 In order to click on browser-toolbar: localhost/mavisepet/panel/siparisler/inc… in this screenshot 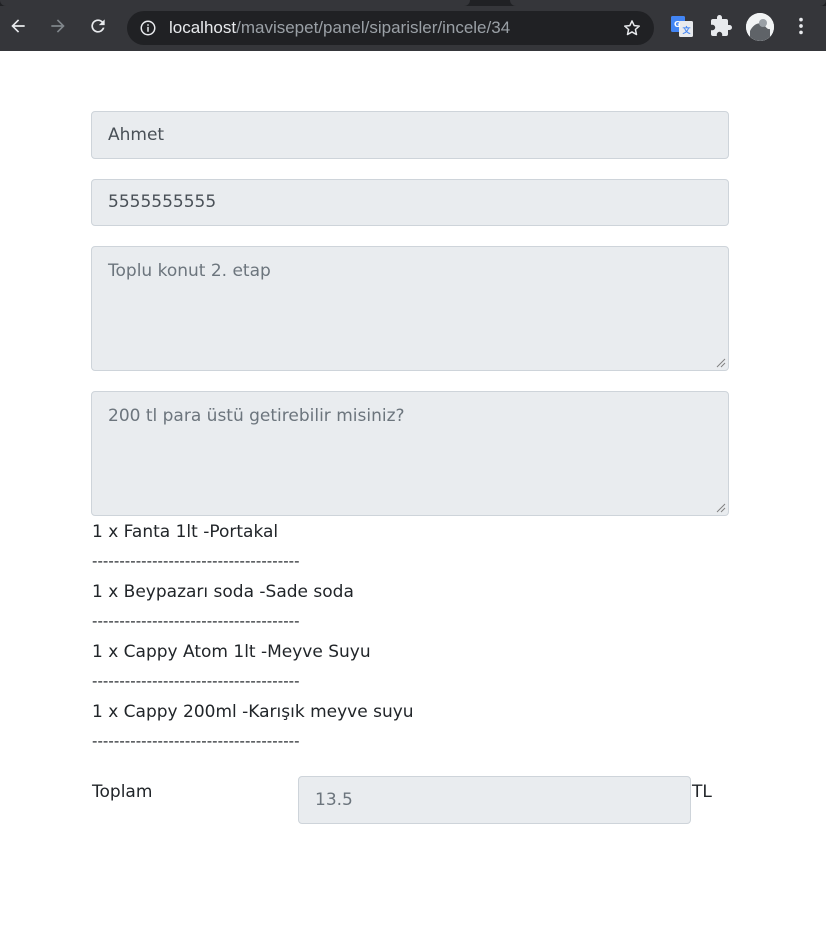, I will do `click(413, 25)`.